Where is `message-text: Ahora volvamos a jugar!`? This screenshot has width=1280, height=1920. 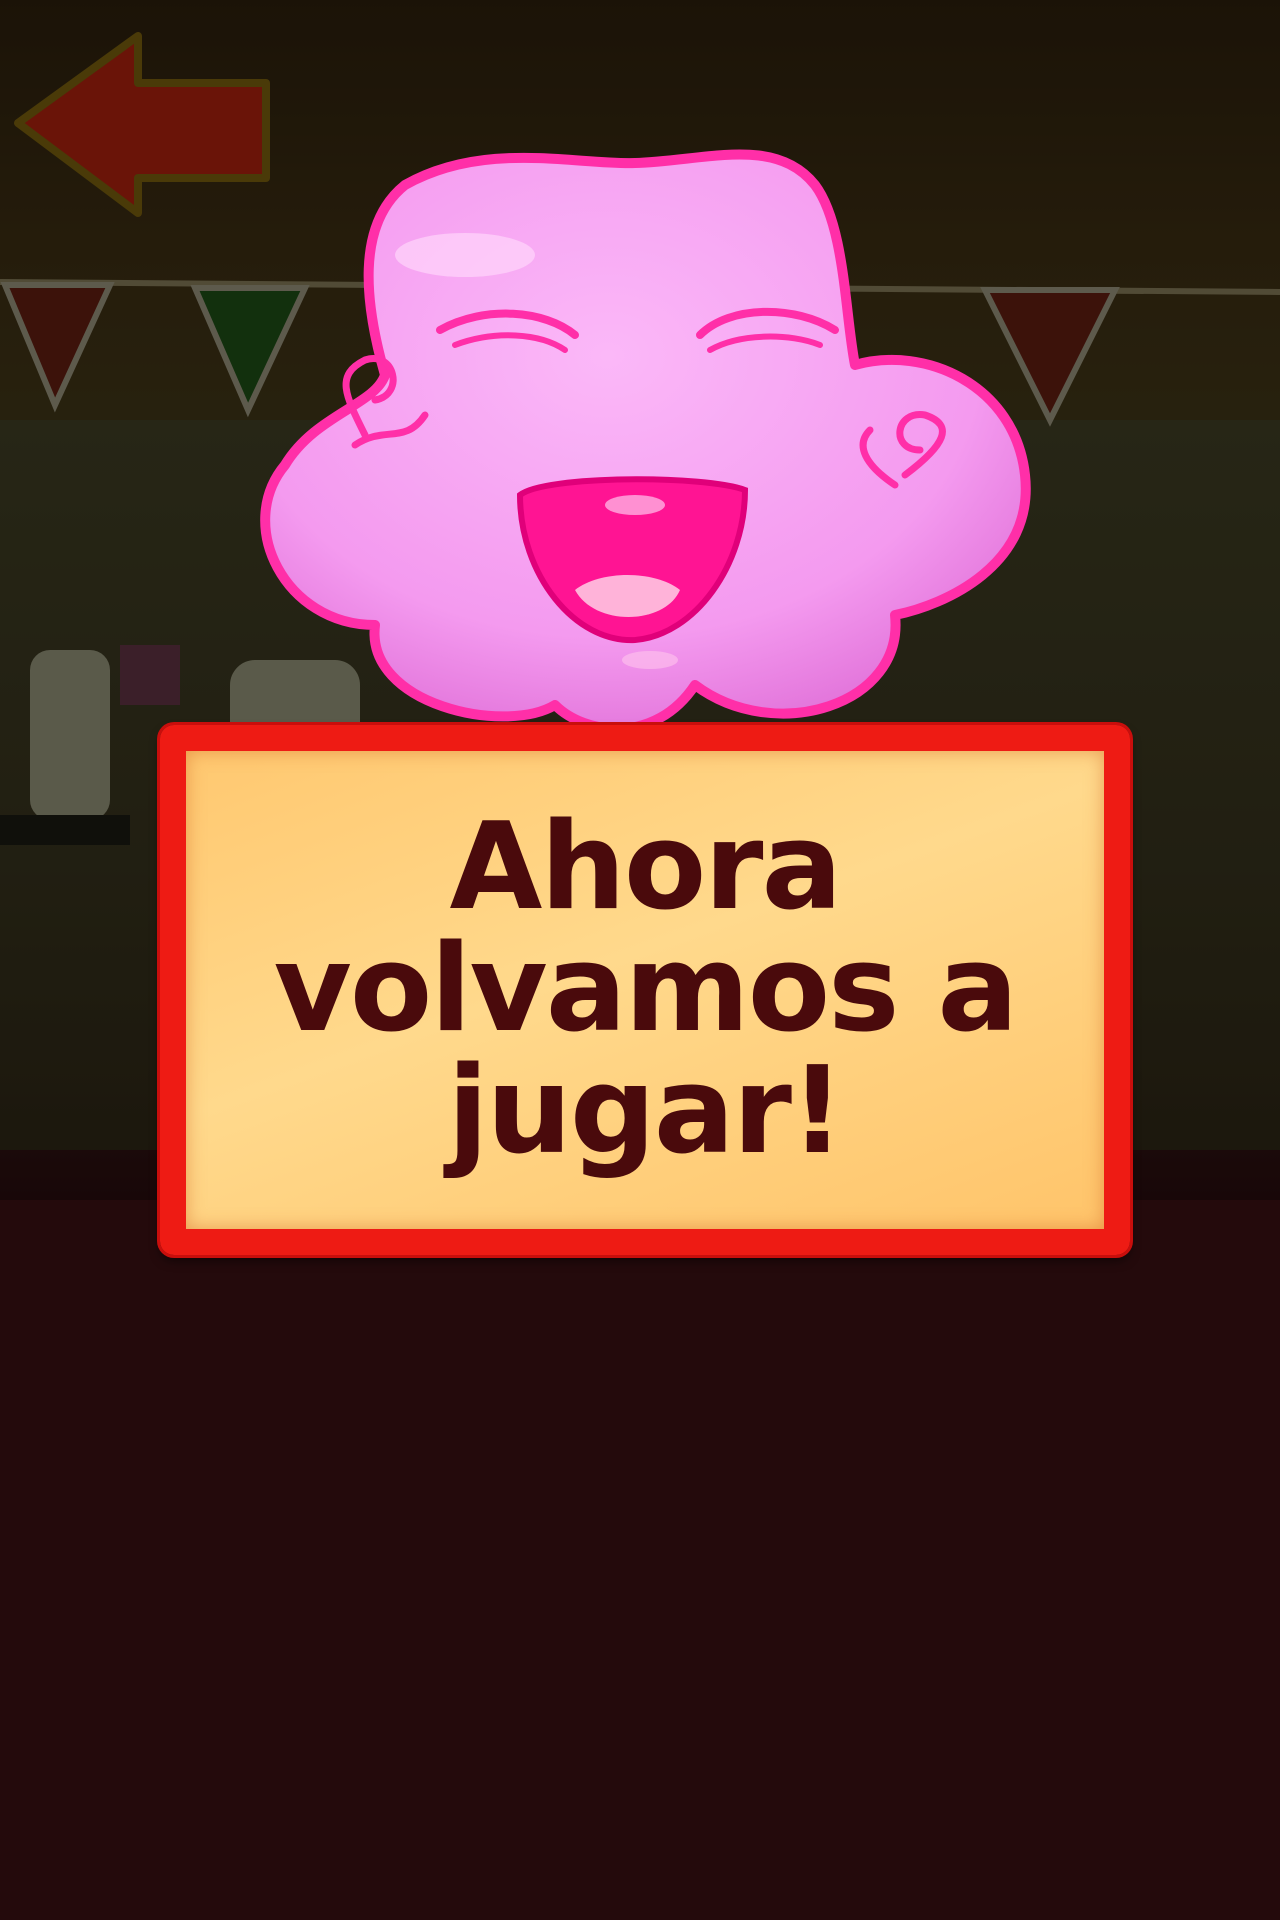 message-text: Ahora volvamos a jugar! is located at coordinates (646, 989).